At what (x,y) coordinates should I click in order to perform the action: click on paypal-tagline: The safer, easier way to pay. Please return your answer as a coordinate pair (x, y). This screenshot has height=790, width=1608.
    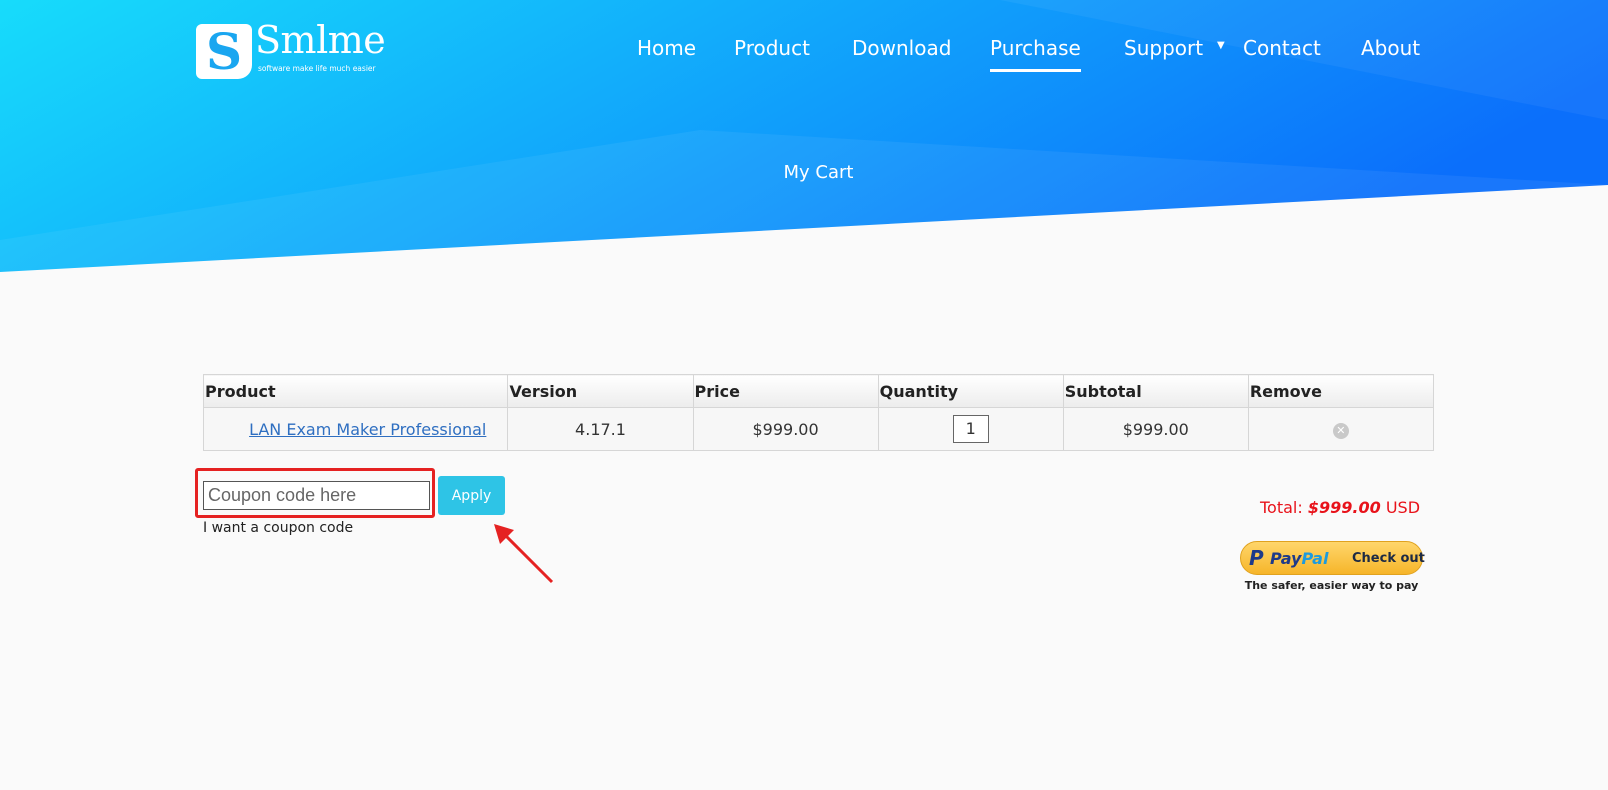
    Looking at the image, I should click on (1331, 585).